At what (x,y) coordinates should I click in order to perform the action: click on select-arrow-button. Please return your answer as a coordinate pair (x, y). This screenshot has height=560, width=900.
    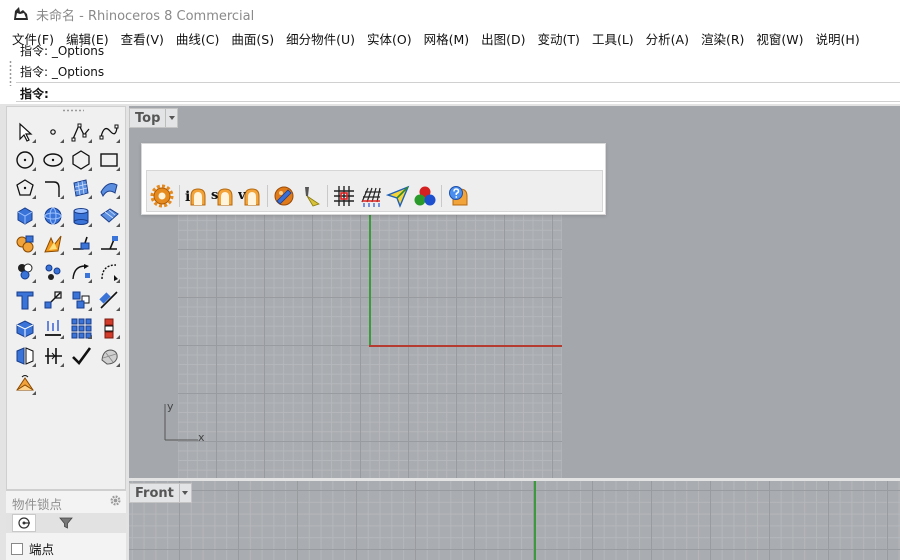
    Looking at the image, I should click on (25, 132).